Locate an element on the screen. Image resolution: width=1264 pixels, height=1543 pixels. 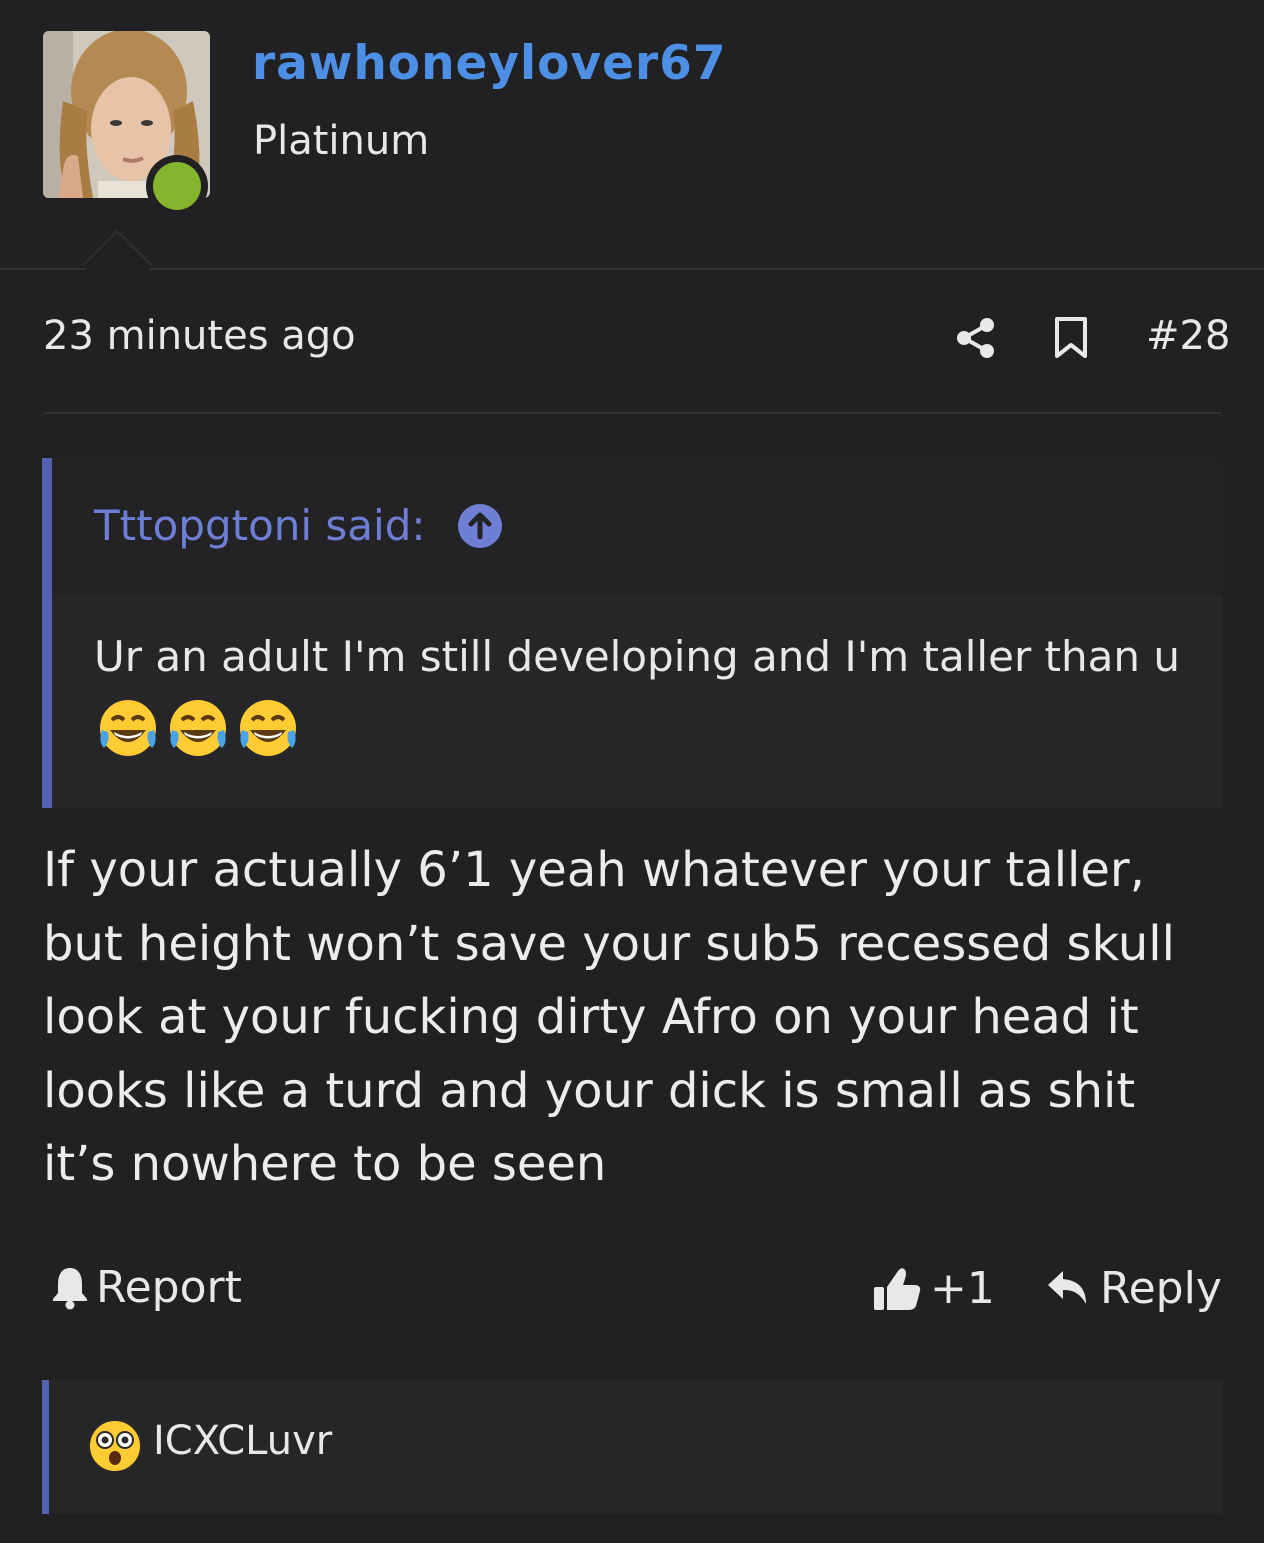
flushed-face-emoji-icon is located at coordinates (115, 1446).